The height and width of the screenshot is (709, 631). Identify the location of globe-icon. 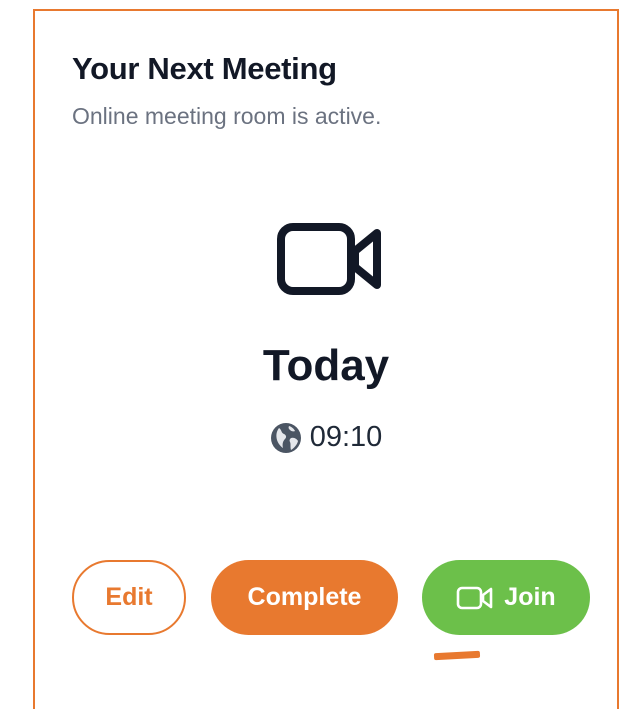
(285, 437).